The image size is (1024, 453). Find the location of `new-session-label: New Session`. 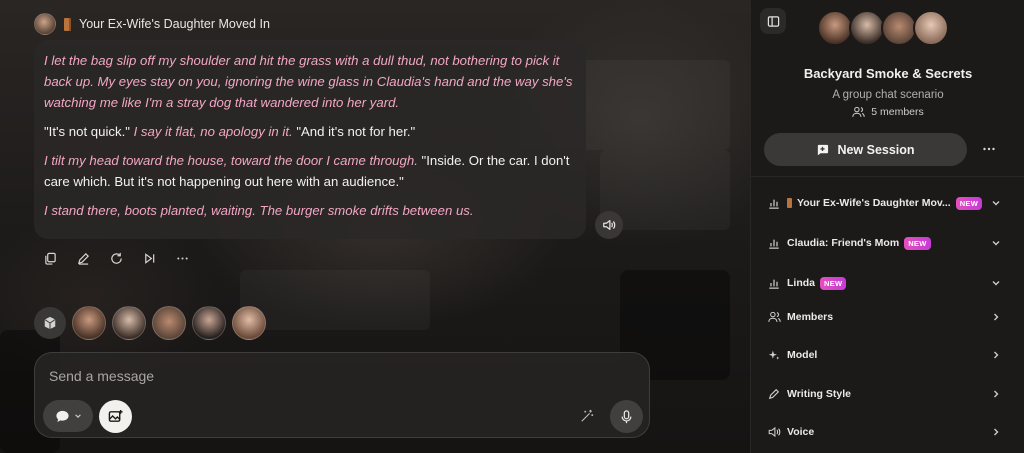

new-session-label: New Session is located at coordinates (876, 149).